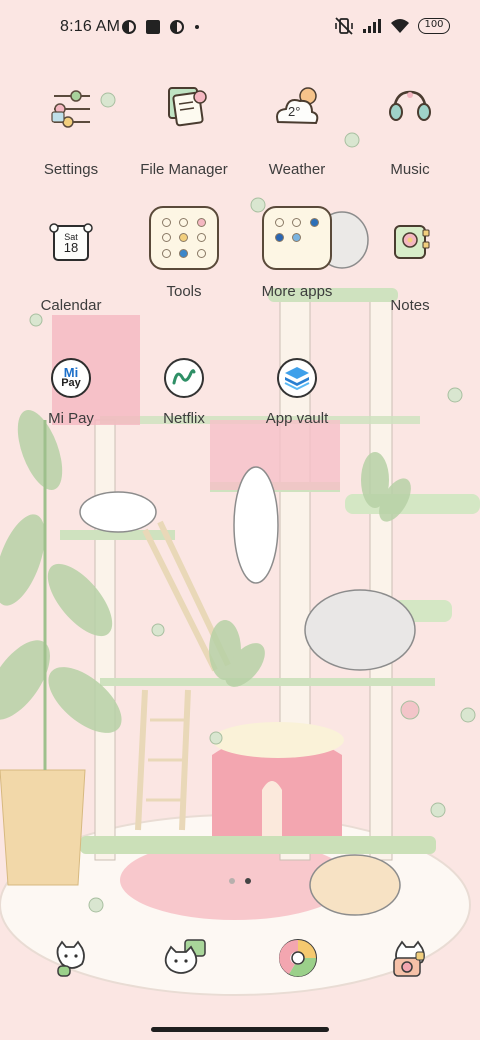 This screenshot has height=1040, width=480. I want to click on more-apps-folder-icon, so click(297, 238).